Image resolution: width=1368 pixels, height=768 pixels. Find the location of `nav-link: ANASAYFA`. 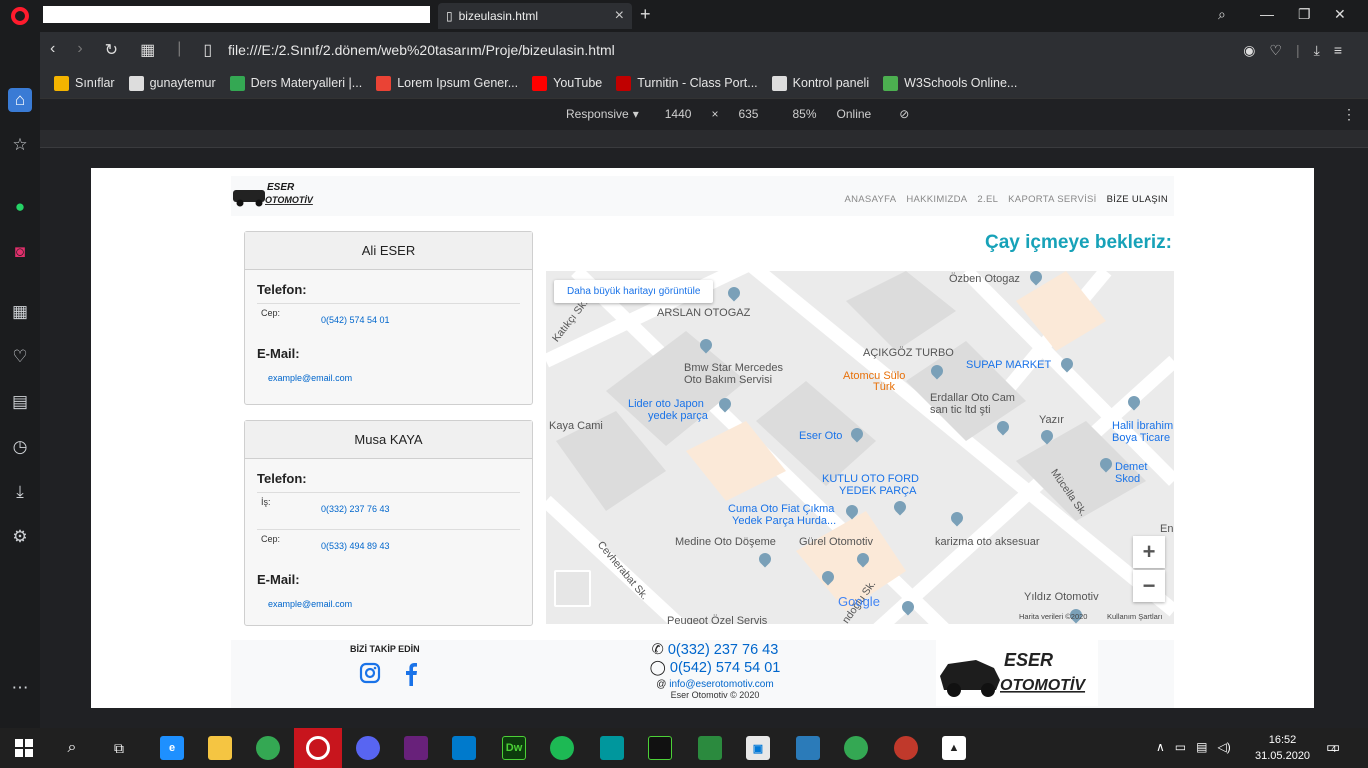

nav-link: ANASAYFA is located at coordinates (871, 199).